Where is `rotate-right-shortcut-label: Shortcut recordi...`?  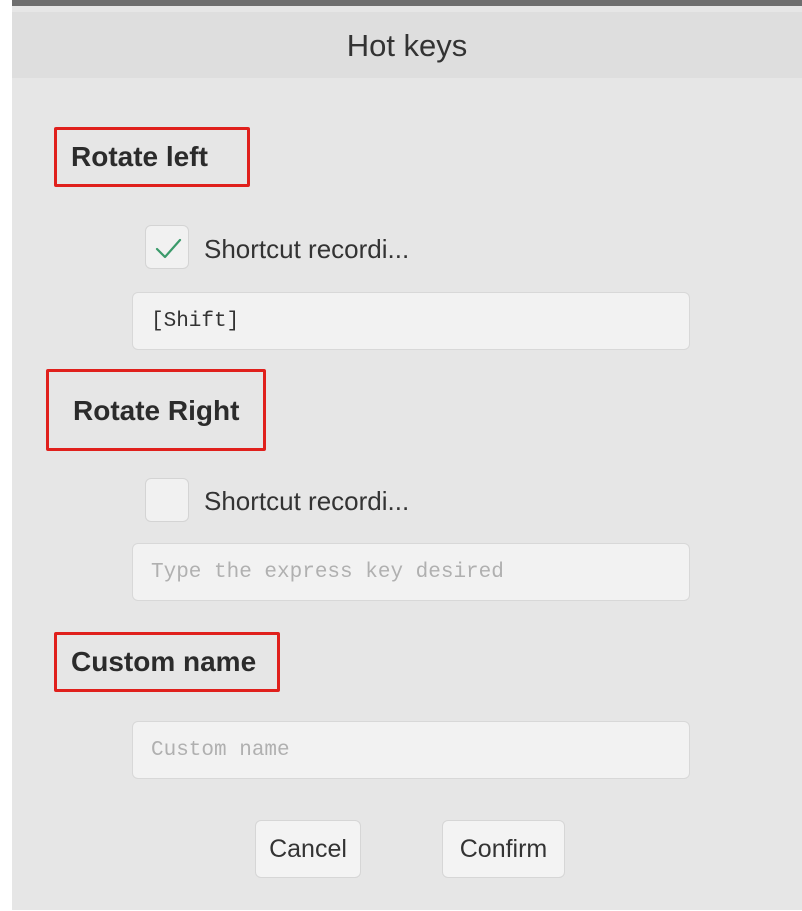
rotate-right-shortcut-label: Shortcut recordi... is located at coordinates (307, 501).